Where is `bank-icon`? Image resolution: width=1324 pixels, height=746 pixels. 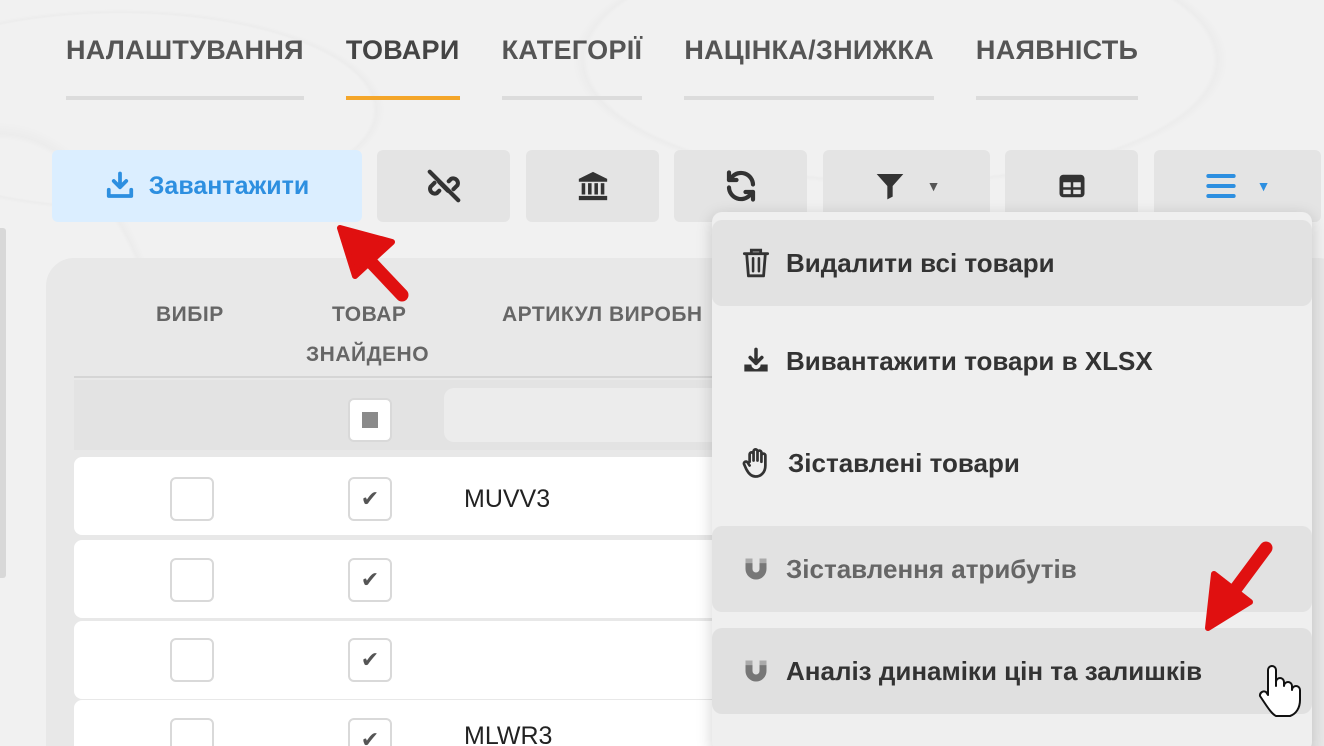
bank-icon is located at coordinates (592, 186).